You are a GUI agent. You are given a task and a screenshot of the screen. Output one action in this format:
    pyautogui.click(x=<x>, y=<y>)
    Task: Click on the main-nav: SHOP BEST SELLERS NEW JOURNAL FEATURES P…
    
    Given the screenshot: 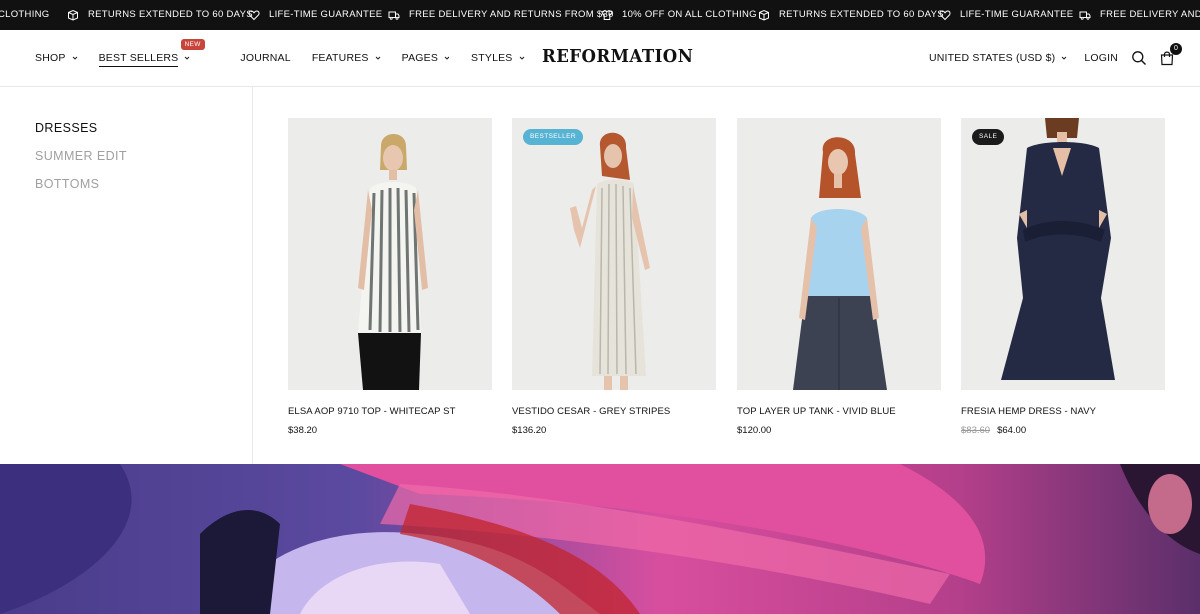 What is the action you would take?
    pyautogui.click(x=280, y=58)
    